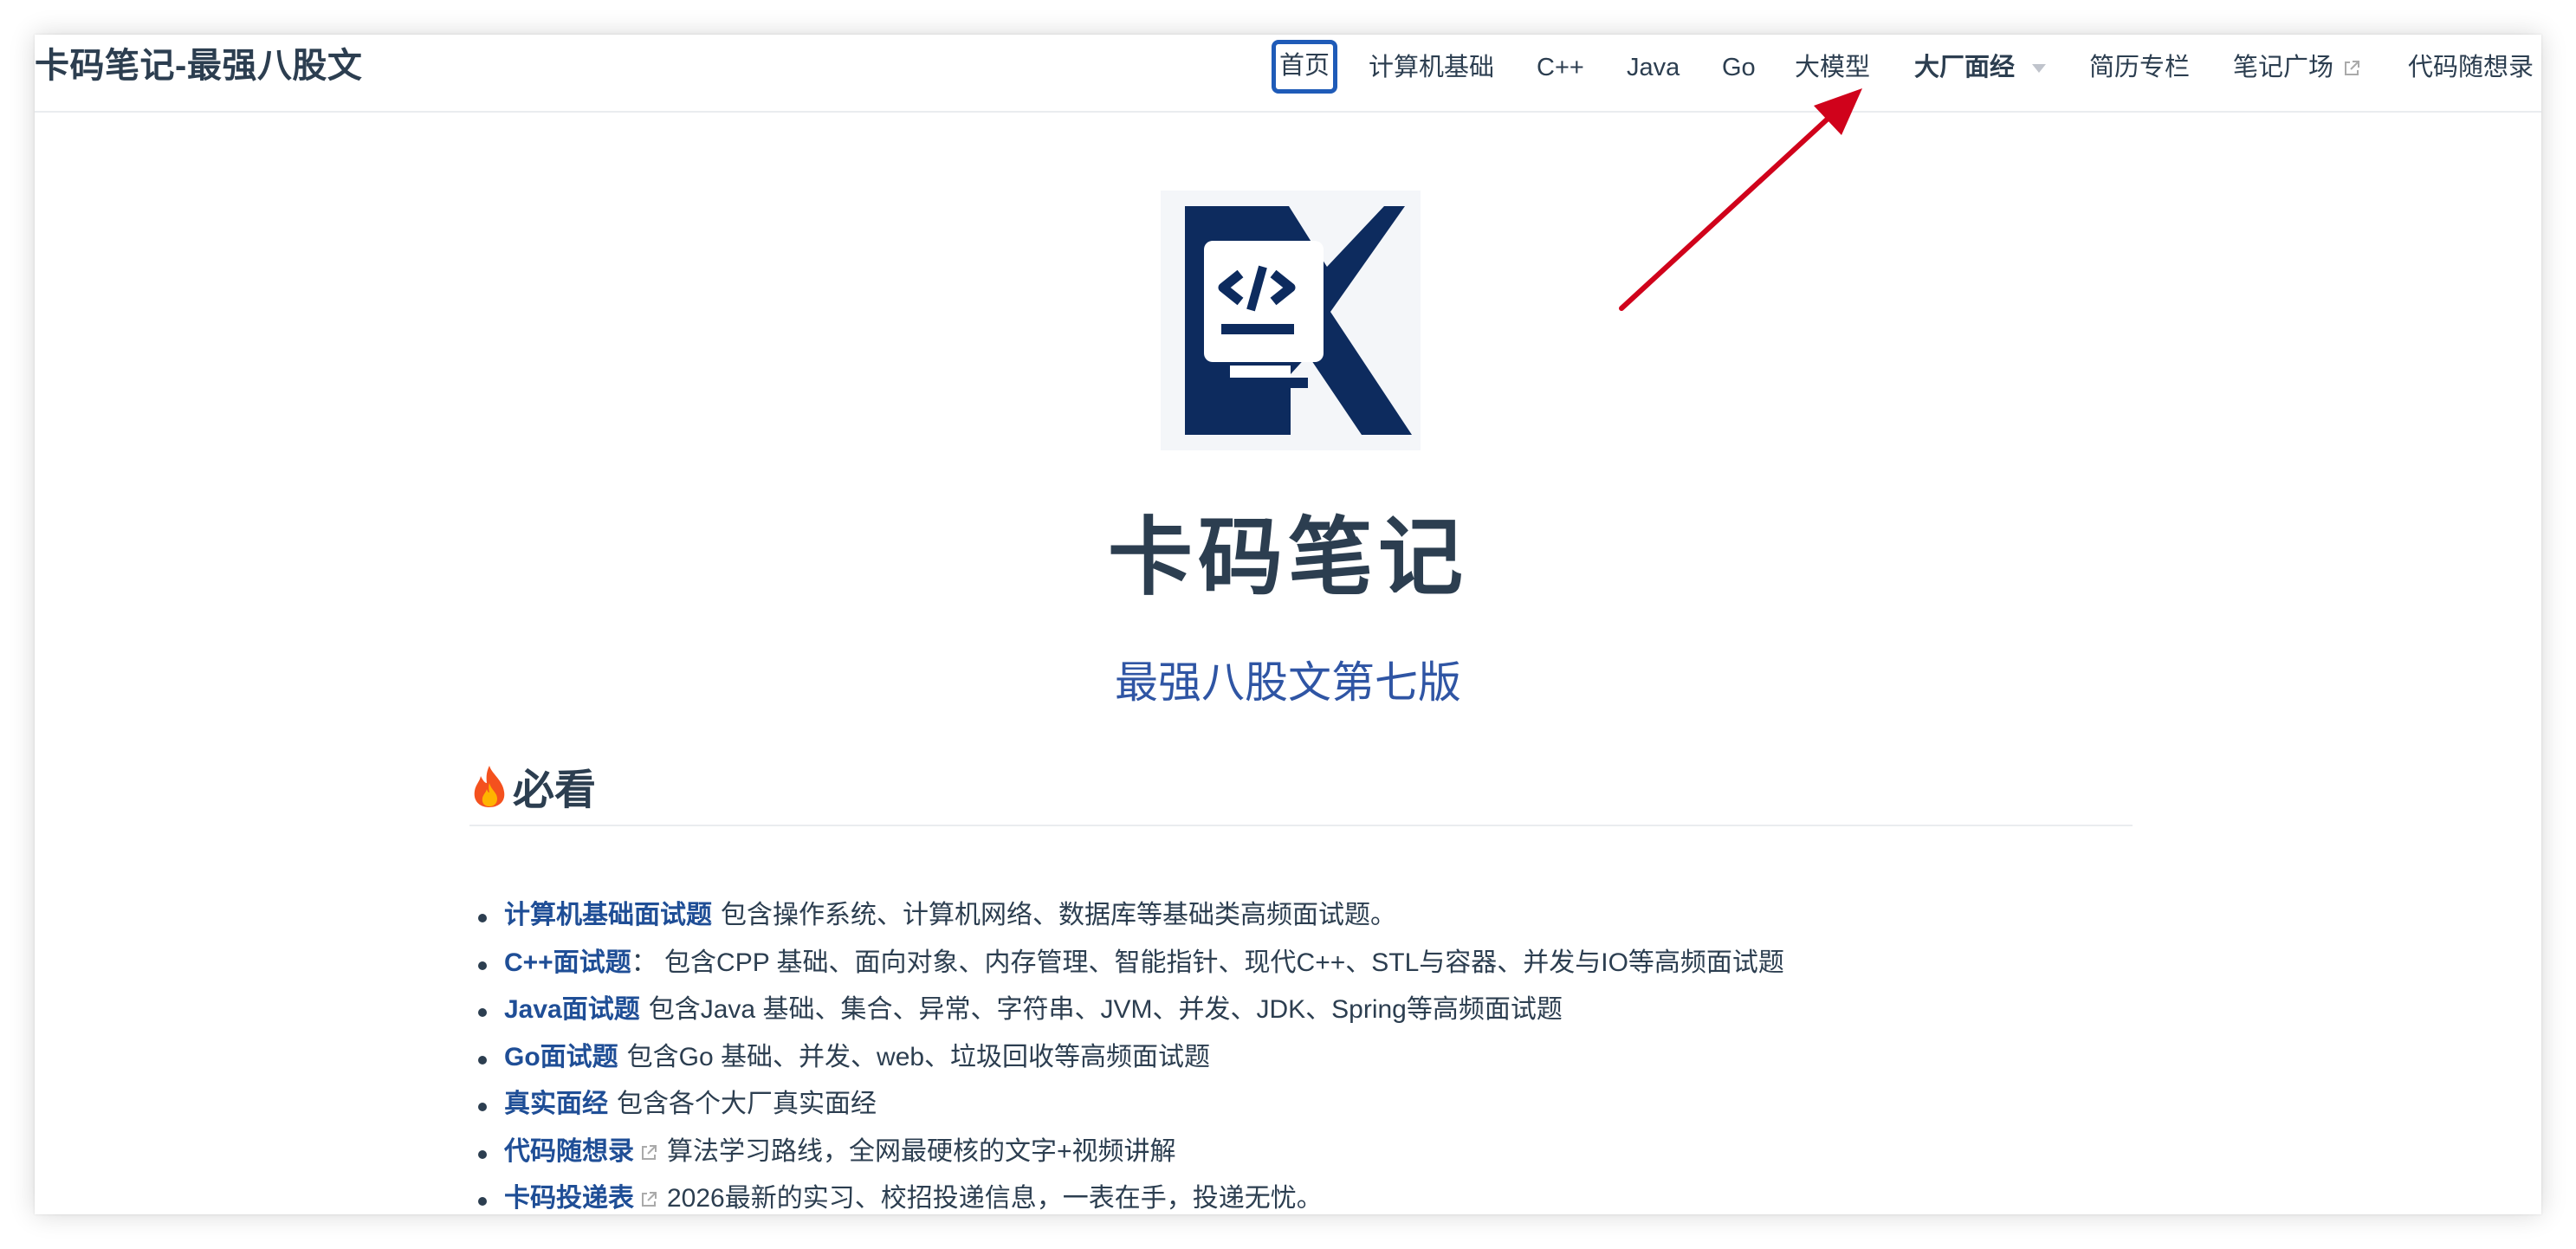 The image size is (2576, 1249). Describe the element at coordinates (1335, 1105) in the screenshot. I see `list-item: 真实面经 包含各个大厂真实面经` at that location.